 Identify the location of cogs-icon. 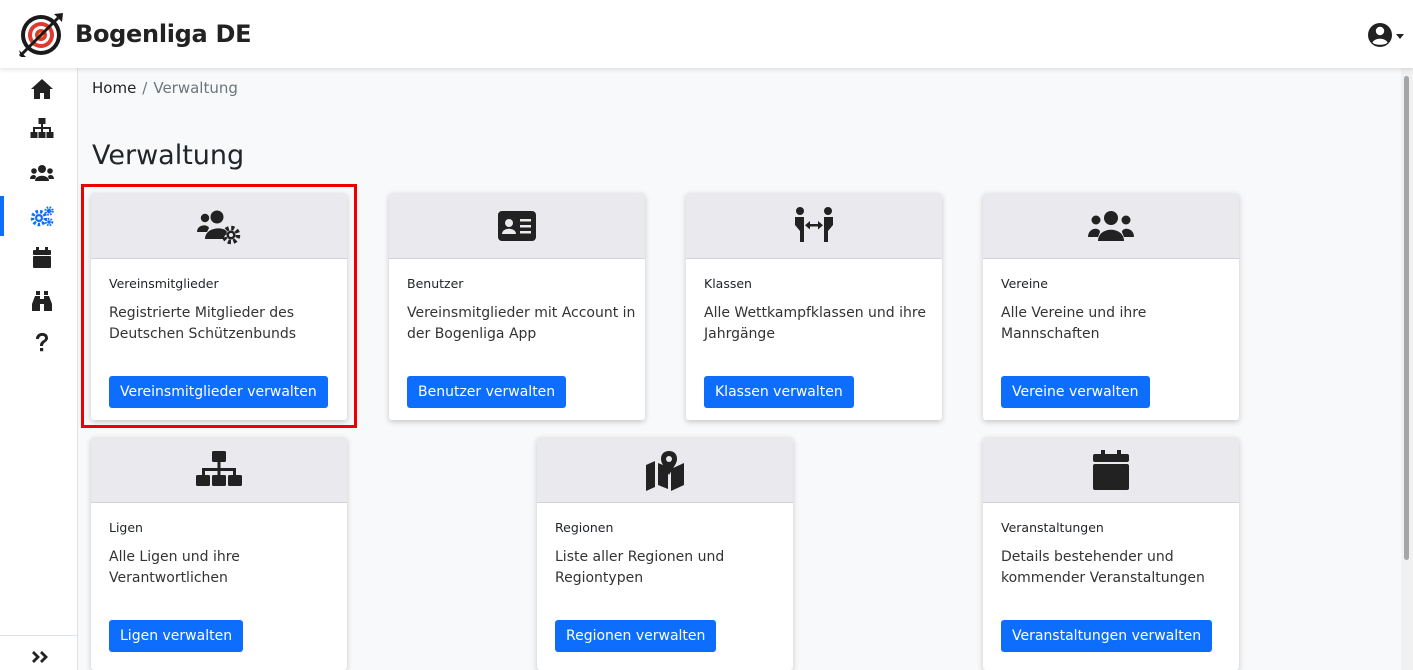
(42, 216).